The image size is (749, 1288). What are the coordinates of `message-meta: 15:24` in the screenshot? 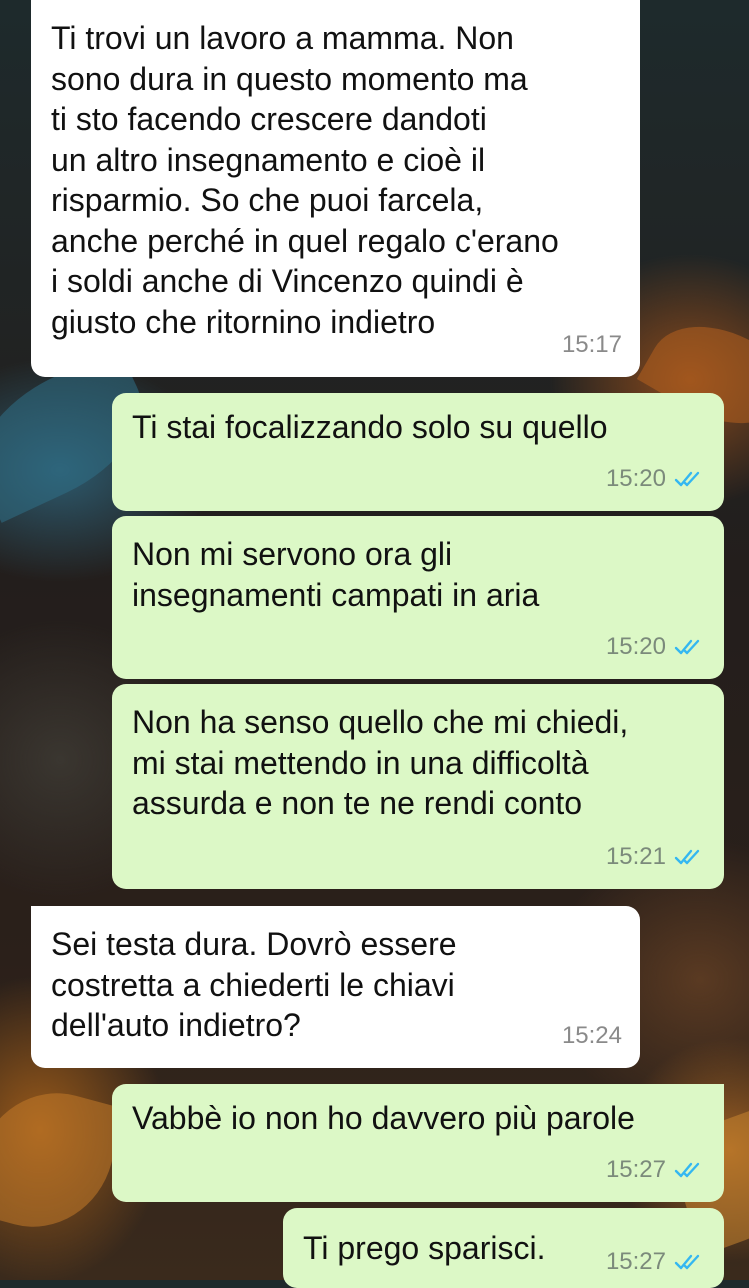 It's located at (592, 1036).